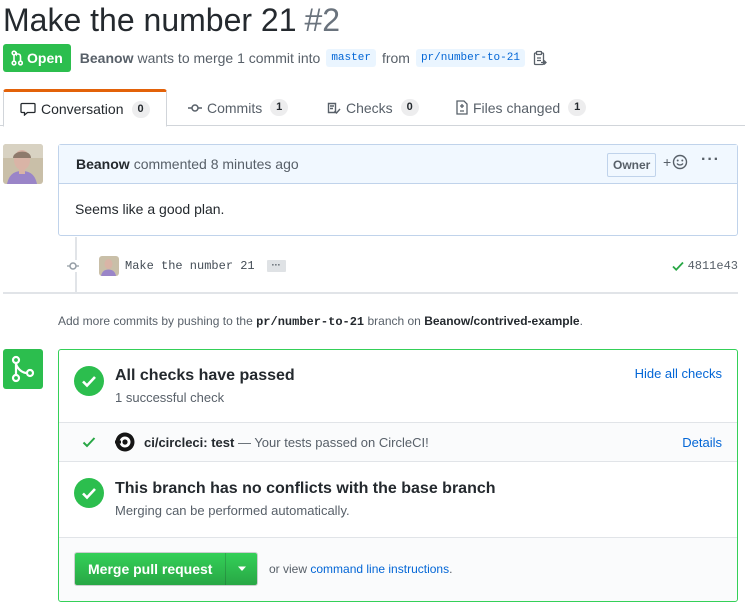 The width and height of the screenshot is (745, 608). What do you see at coordinates (288, 569) in the screenshot?
I see `merge-alt-prefix: or view` at bounding box center [288, 569].